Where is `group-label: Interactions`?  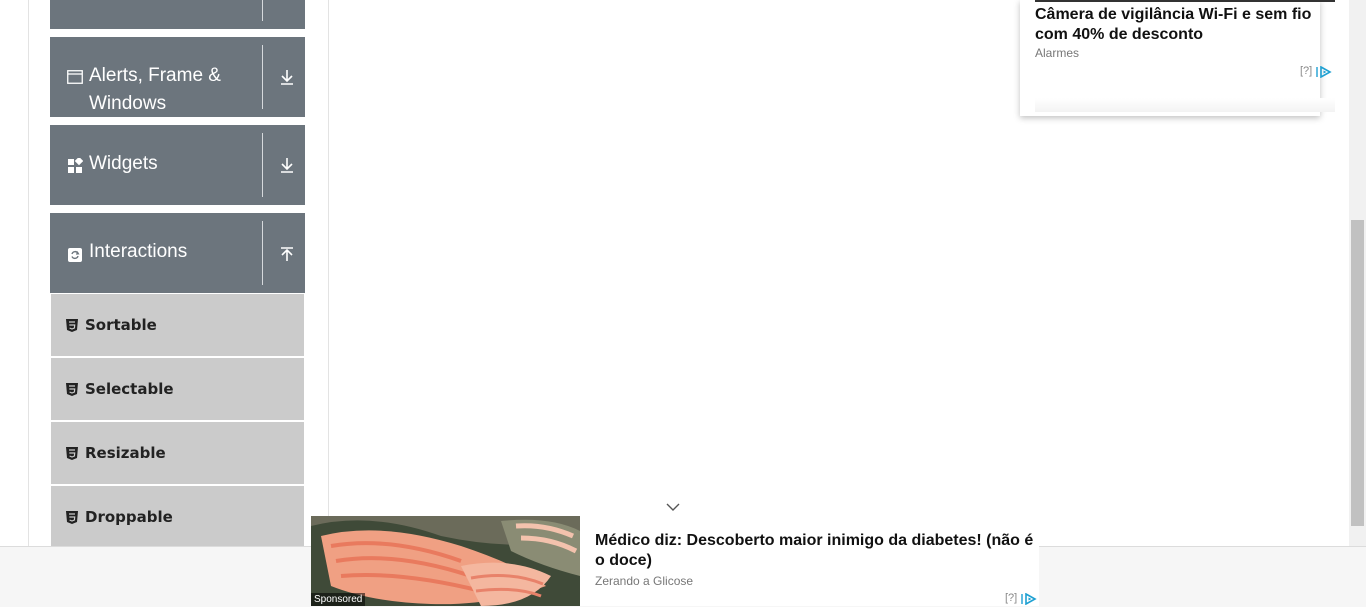 group-label: Interactions is located at coordinates (138, 251).